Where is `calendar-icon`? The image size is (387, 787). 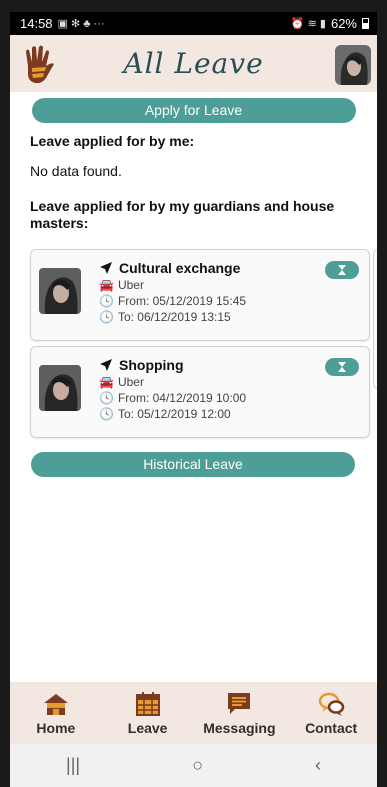 calendar-icon is located at coordinates (147, 703).